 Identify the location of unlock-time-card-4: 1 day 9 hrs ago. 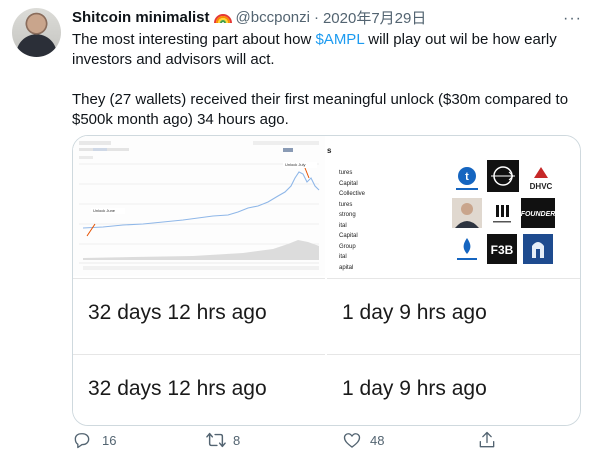
(453, 389).